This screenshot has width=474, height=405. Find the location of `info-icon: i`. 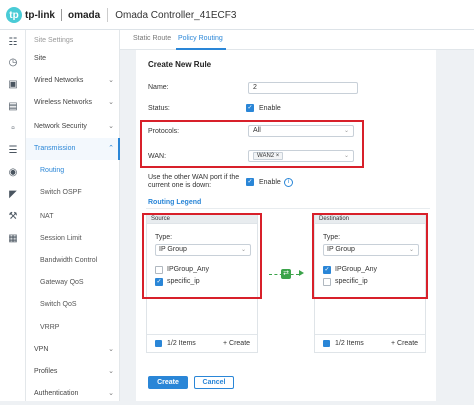

info-icon: i is located at coordinates (288, 182).